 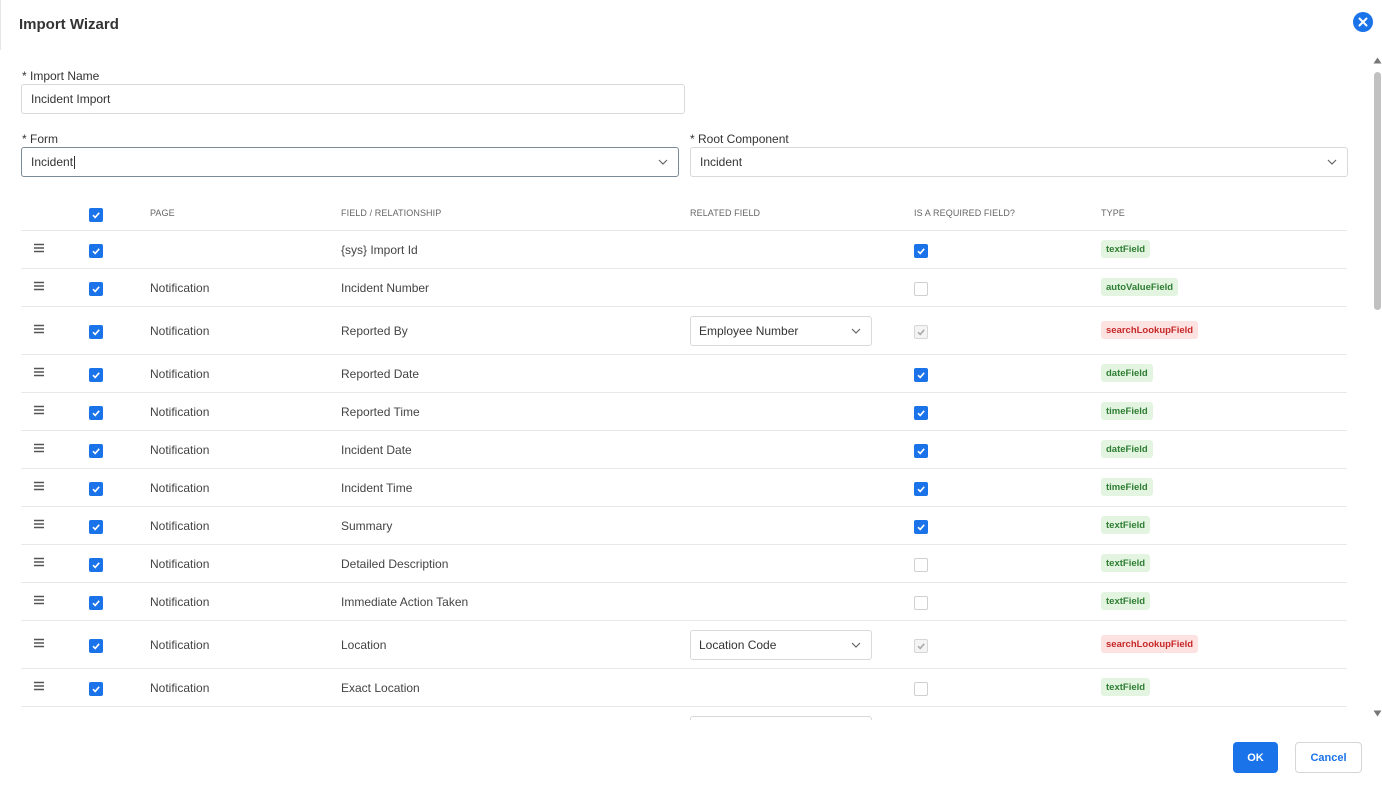 I want to click on close-button, so click(x=1363, y=22).